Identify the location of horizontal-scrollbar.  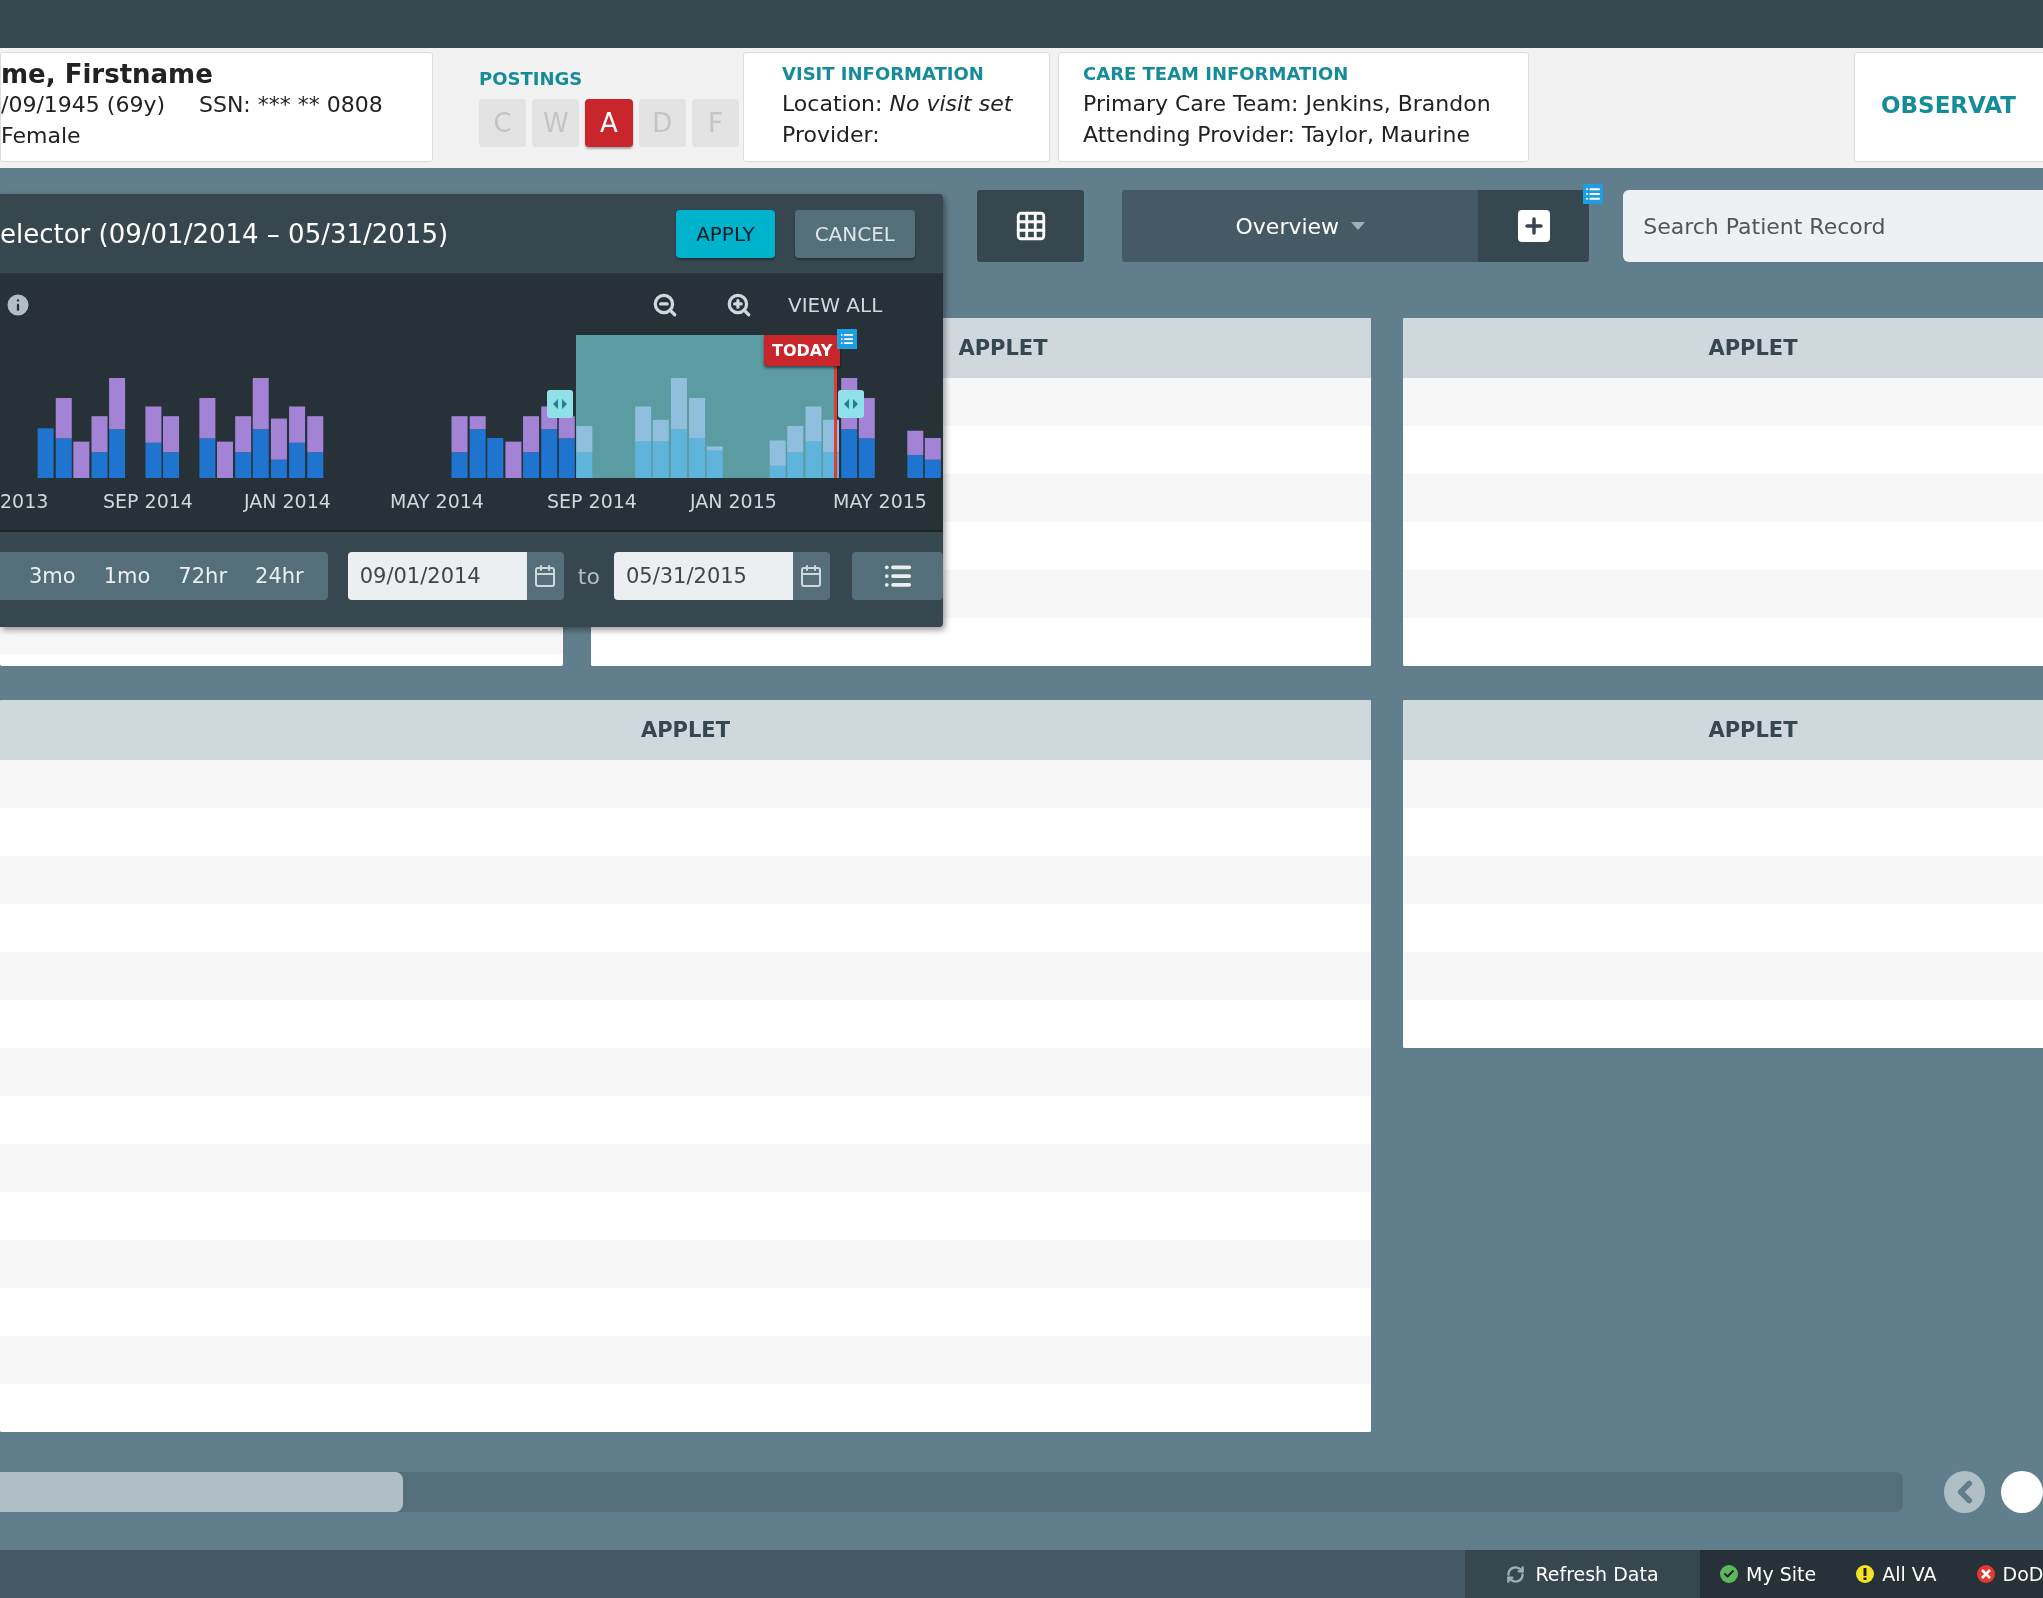
(951, 1492).